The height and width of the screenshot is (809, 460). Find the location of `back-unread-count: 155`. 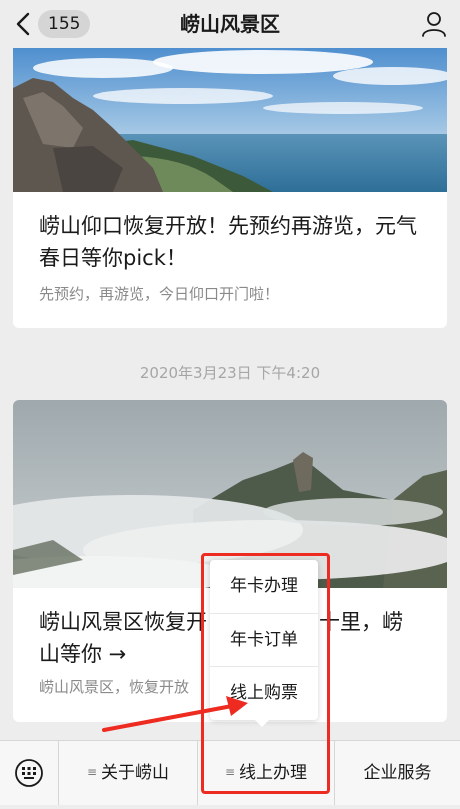

back-unread-count: 155 is located at coordinates (64, 24).